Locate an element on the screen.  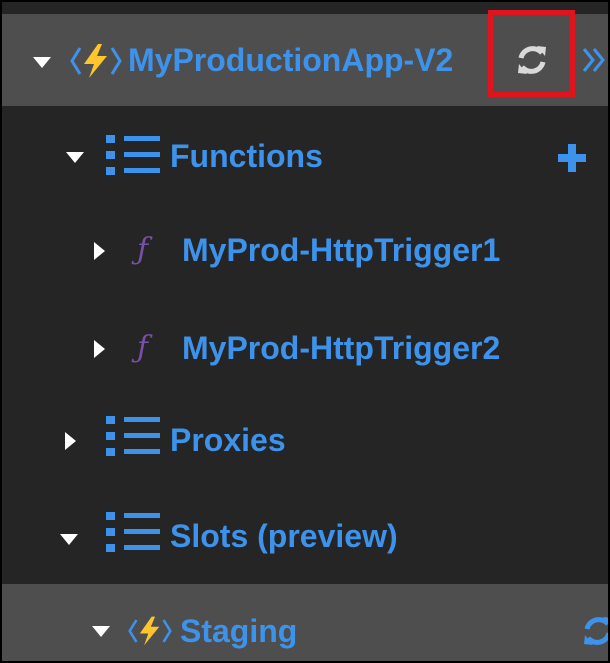
tree-node-functions: Functions is located at coordinates (305, 156).